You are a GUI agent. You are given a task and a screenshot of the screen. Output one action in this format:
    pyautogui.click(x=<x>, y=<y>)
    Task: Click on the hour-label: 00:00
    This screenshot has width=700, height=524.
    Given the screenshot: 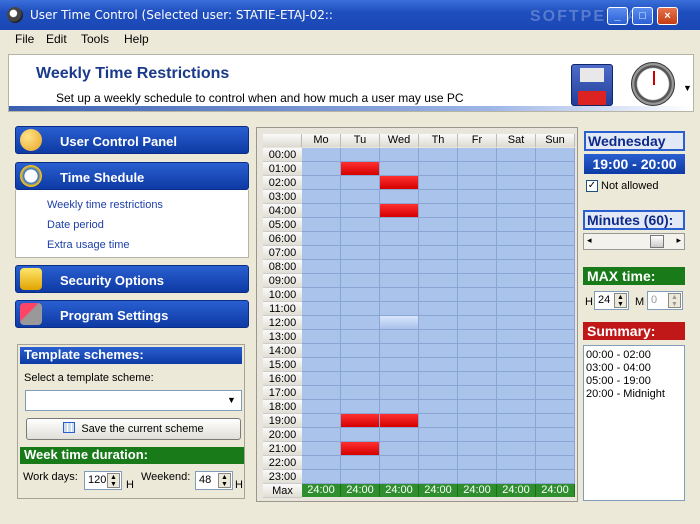 What is the action you would take?
    pyautogui.click(x=282, y=155)
    